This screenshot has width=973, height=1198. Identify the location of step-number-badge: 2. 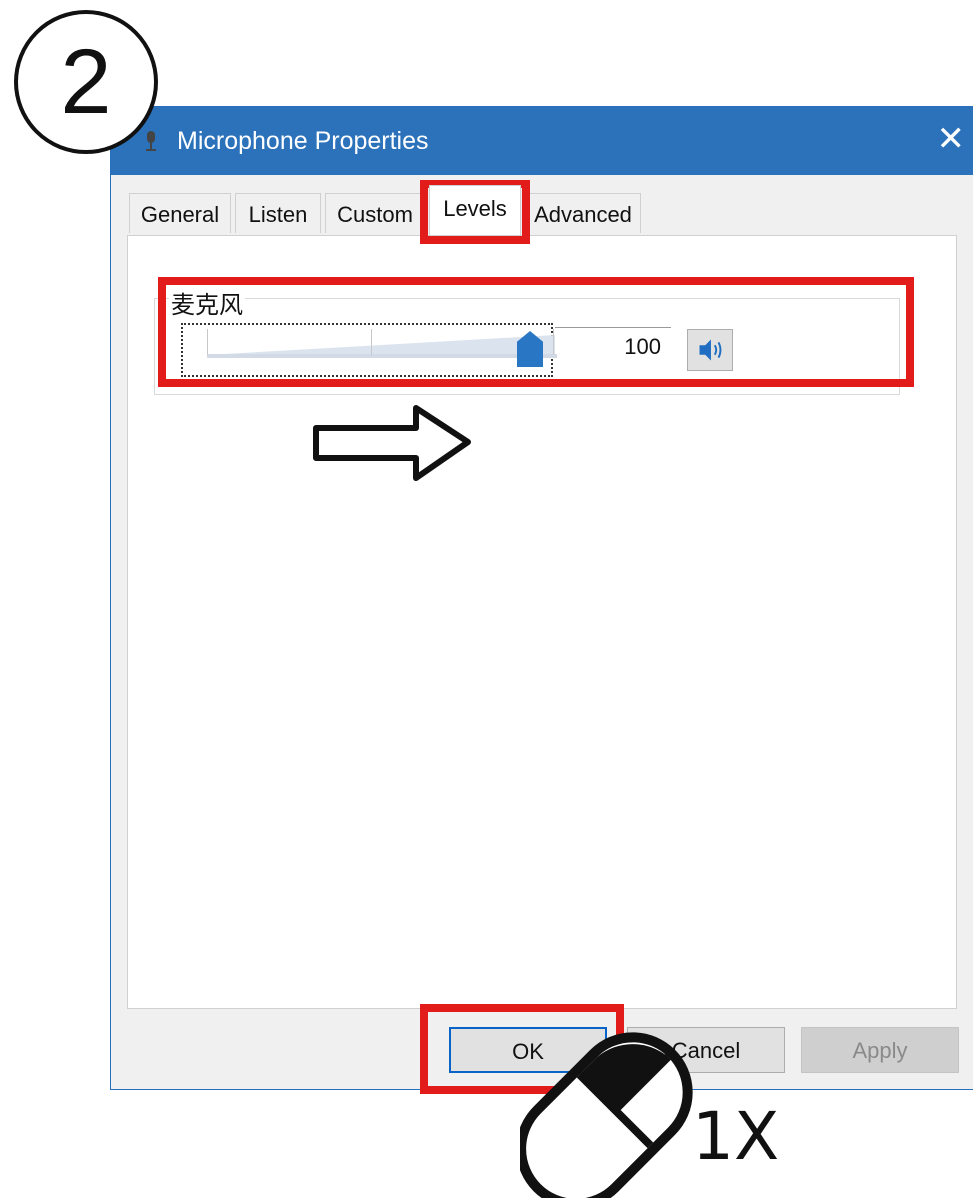
(86, 82).